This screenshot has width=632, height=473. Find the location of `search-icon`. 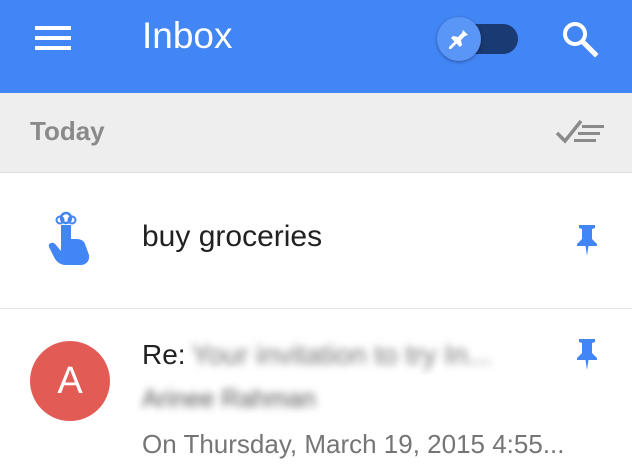

search-icon is located at coordinates (581, 40).